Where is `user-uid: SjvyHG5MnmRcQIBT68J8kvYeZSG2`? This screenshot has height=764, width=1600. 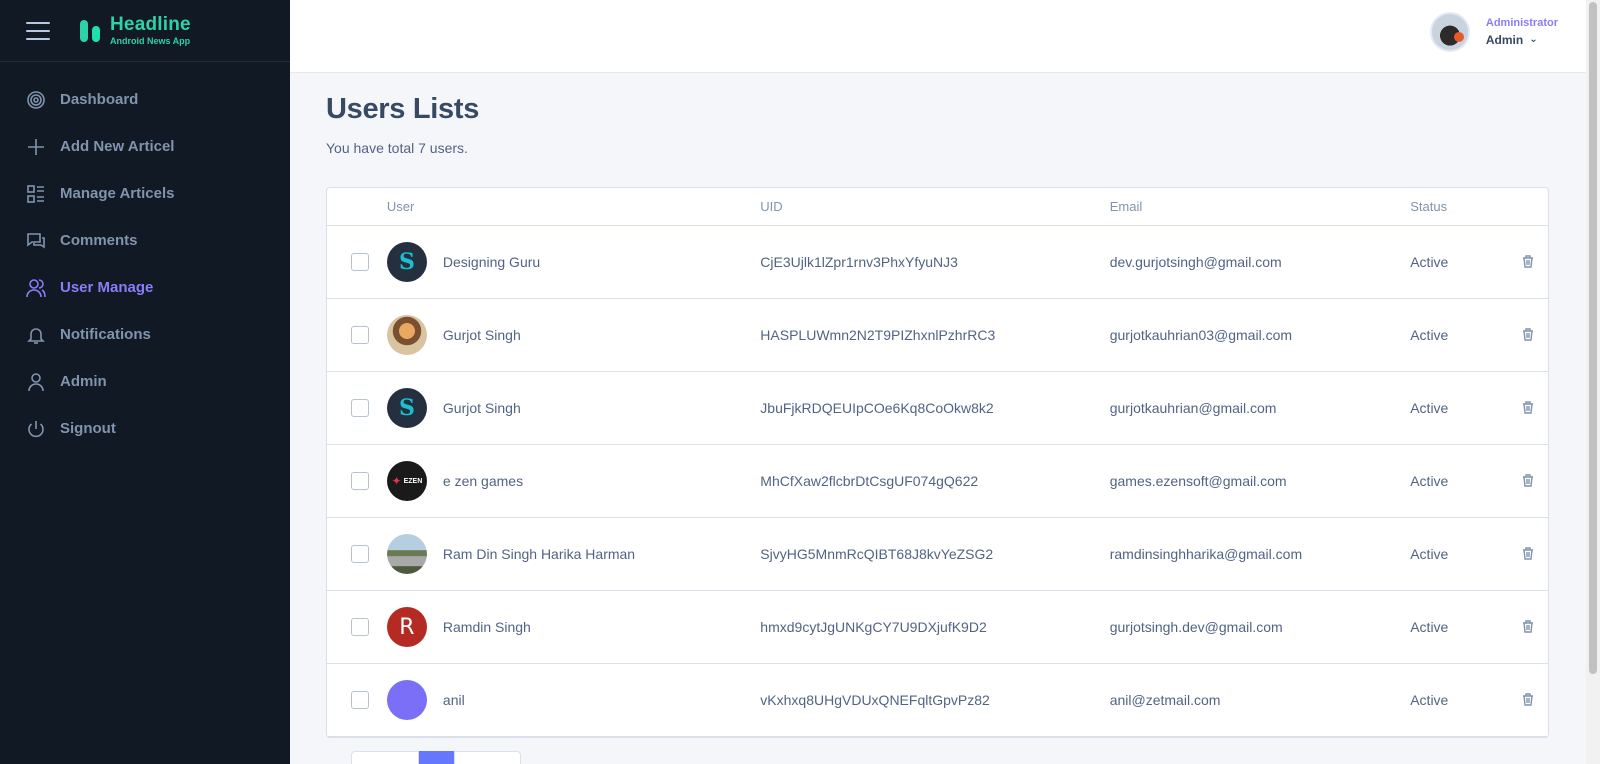 user-uid: SjvyHG5MnmRcQIBT68J8kvYeZSG2 is located at coordinates (877, 554).